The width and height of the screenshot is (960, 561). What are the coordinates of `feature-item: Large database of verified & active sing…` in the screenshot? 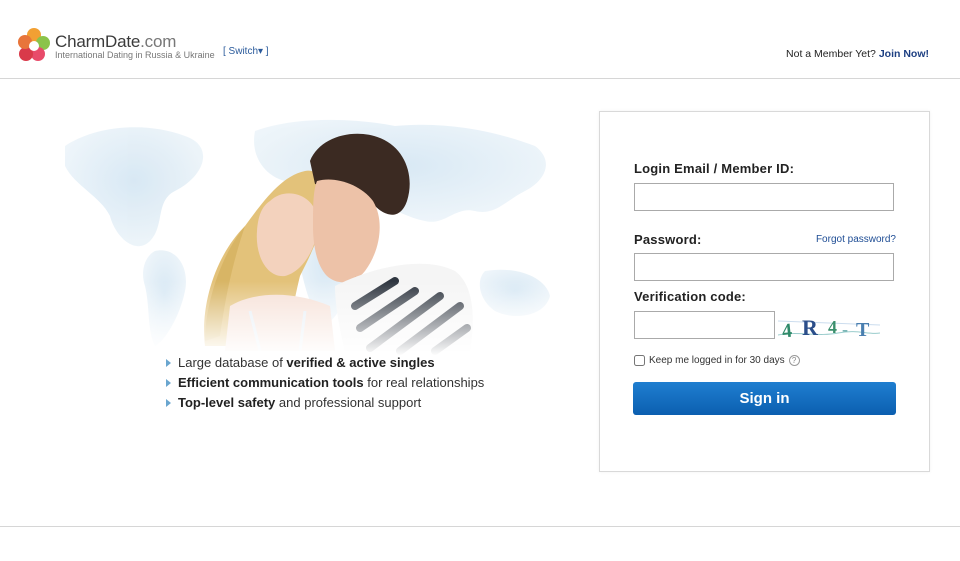 It's located at (324, 363).